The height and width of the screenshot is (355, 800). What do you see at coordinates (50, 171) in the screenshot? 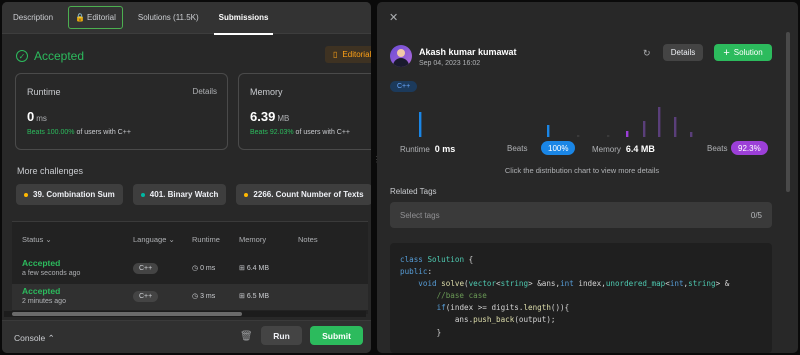
I see `more-challenges-title: More challenges` at bounding box center [50, 171].